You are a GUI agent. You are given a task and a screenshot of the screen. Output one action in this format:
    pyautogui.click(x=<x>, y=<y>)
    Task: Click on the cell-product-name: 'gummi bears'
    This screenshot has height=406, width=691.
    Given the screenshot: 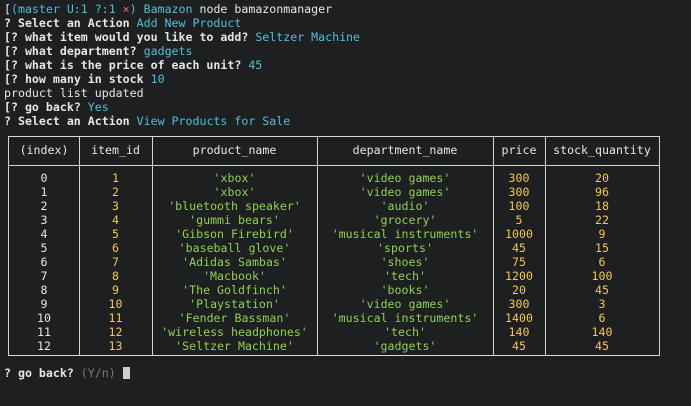 What is the action you would take?
    pyautogui.click(x=234, y=220)
    